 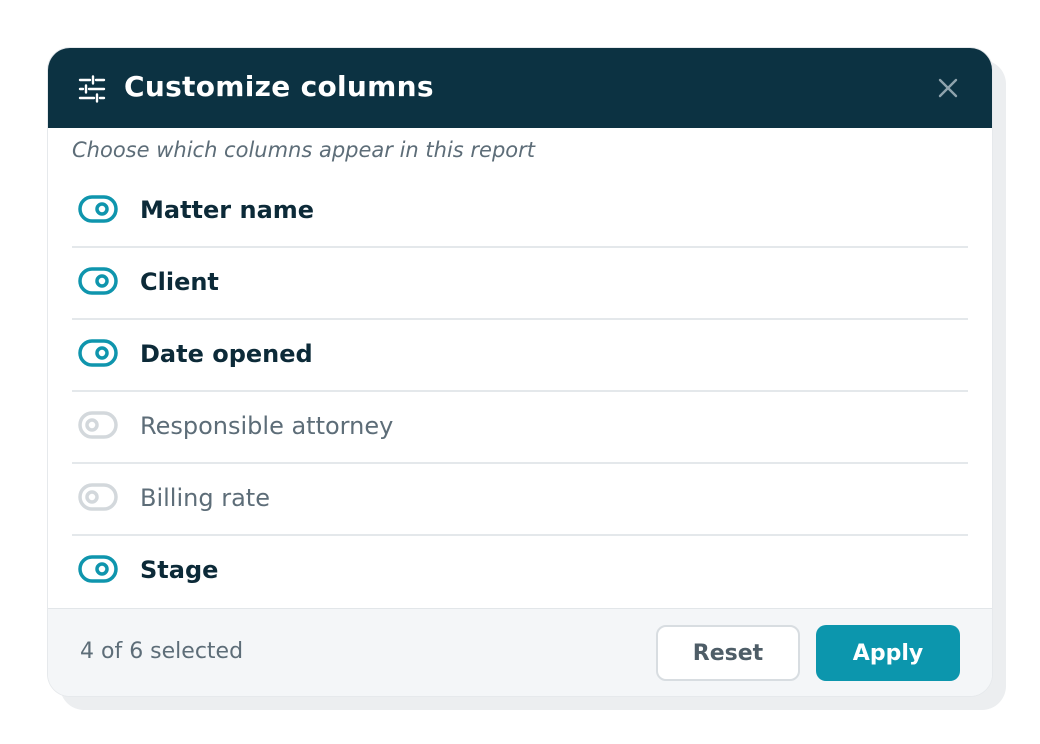 What do you see at coordinates (520, 212) in the screenshot?
I see `column-row-matter-name: Matter name` at bounding box center [520, 212].